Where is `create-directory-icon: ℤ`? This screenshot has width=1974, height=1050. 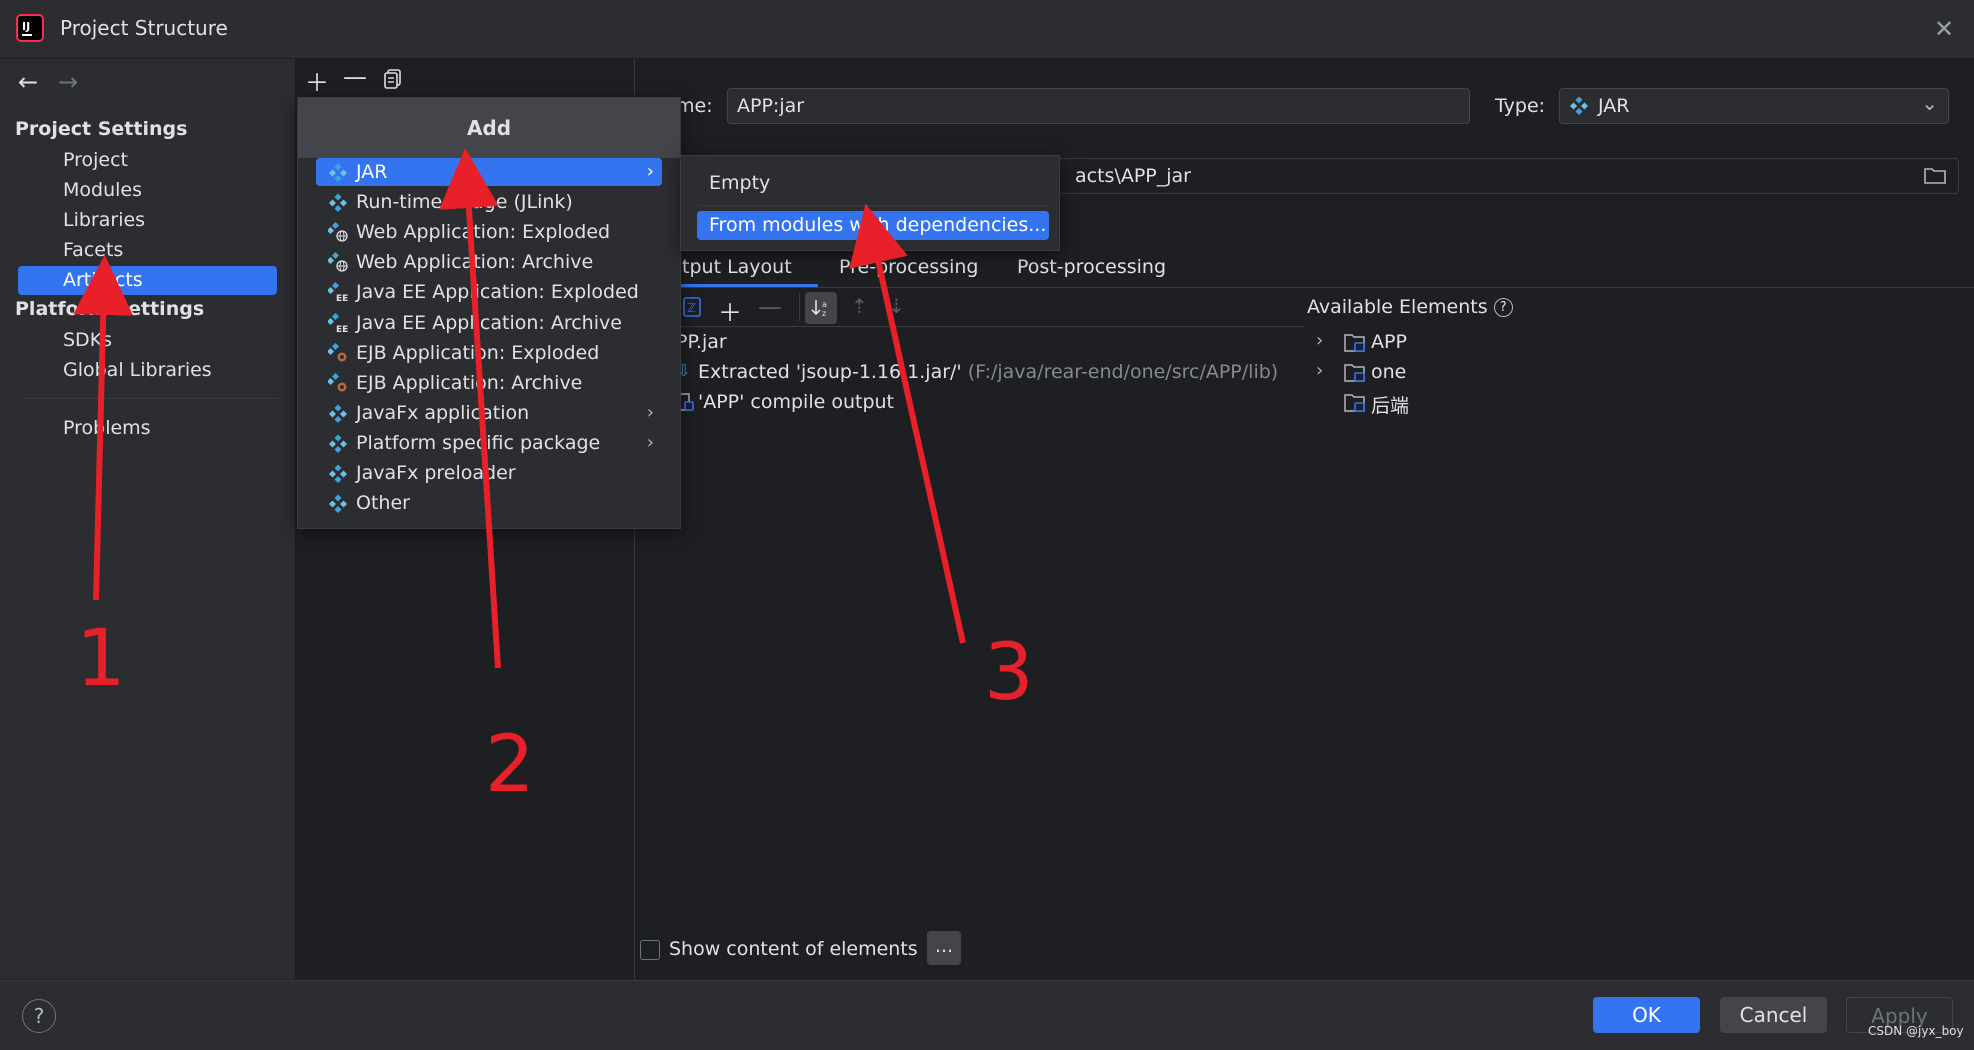 create-directory-icon: ℤ is located at coordinates (692, 307).